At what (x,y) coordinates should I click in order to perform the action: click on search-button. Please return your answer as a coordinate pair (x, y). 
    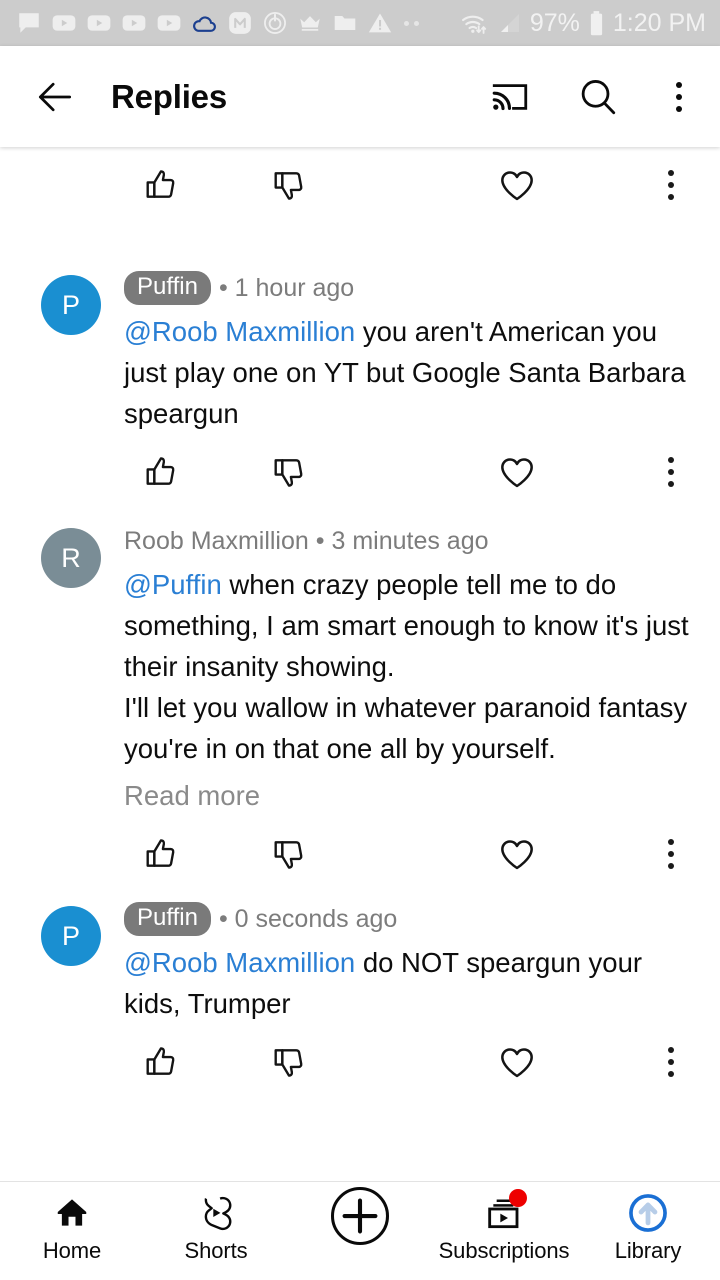
    Looking at the image, I should click on (598, 97).